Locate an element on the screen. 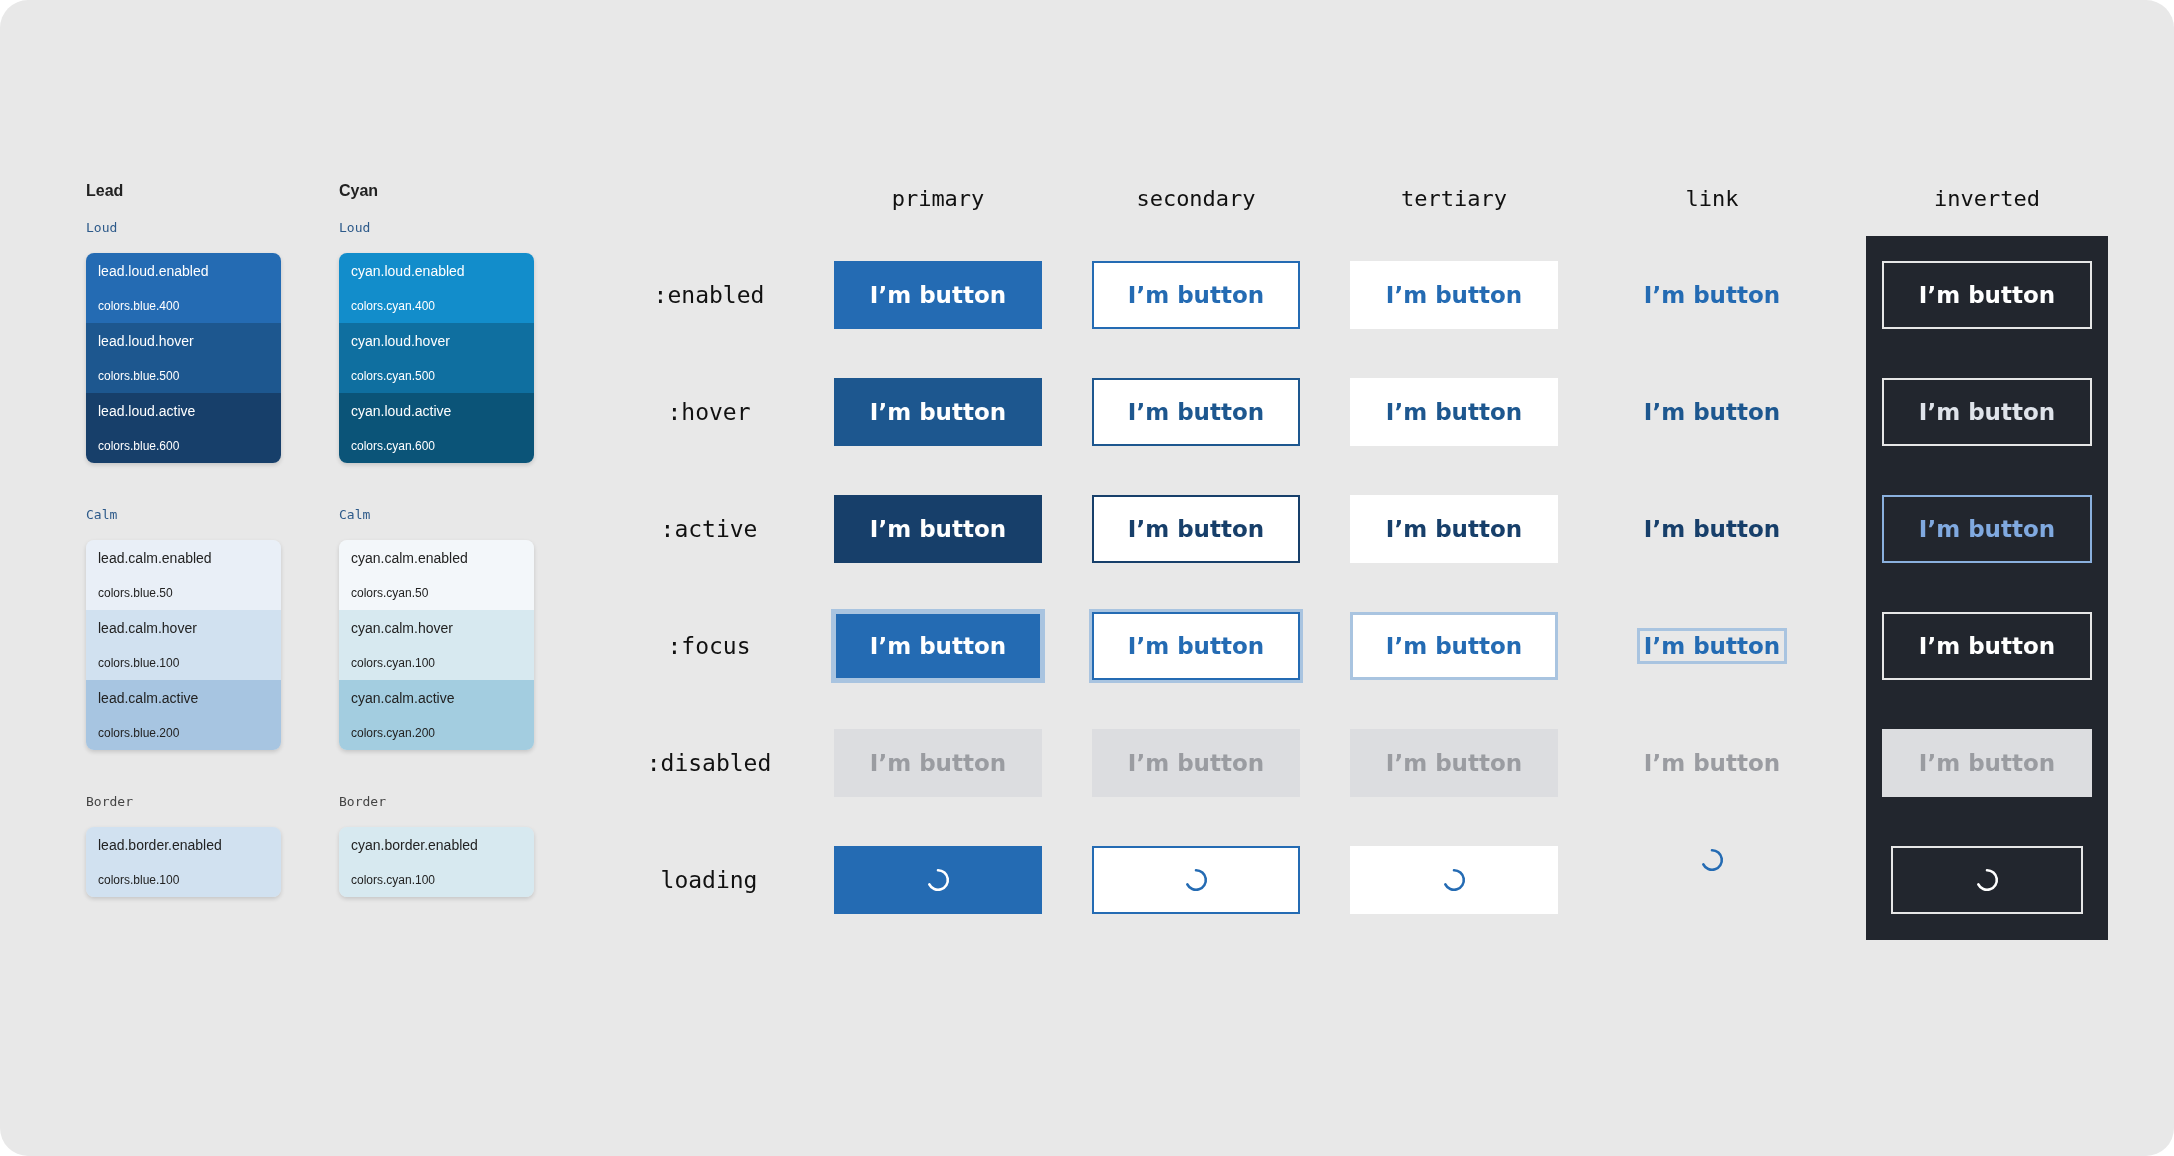 Image resolution: width=2174 pixels, height=1156 pixels. token-name: lead.calm.active is located at coordinates (149, 698).